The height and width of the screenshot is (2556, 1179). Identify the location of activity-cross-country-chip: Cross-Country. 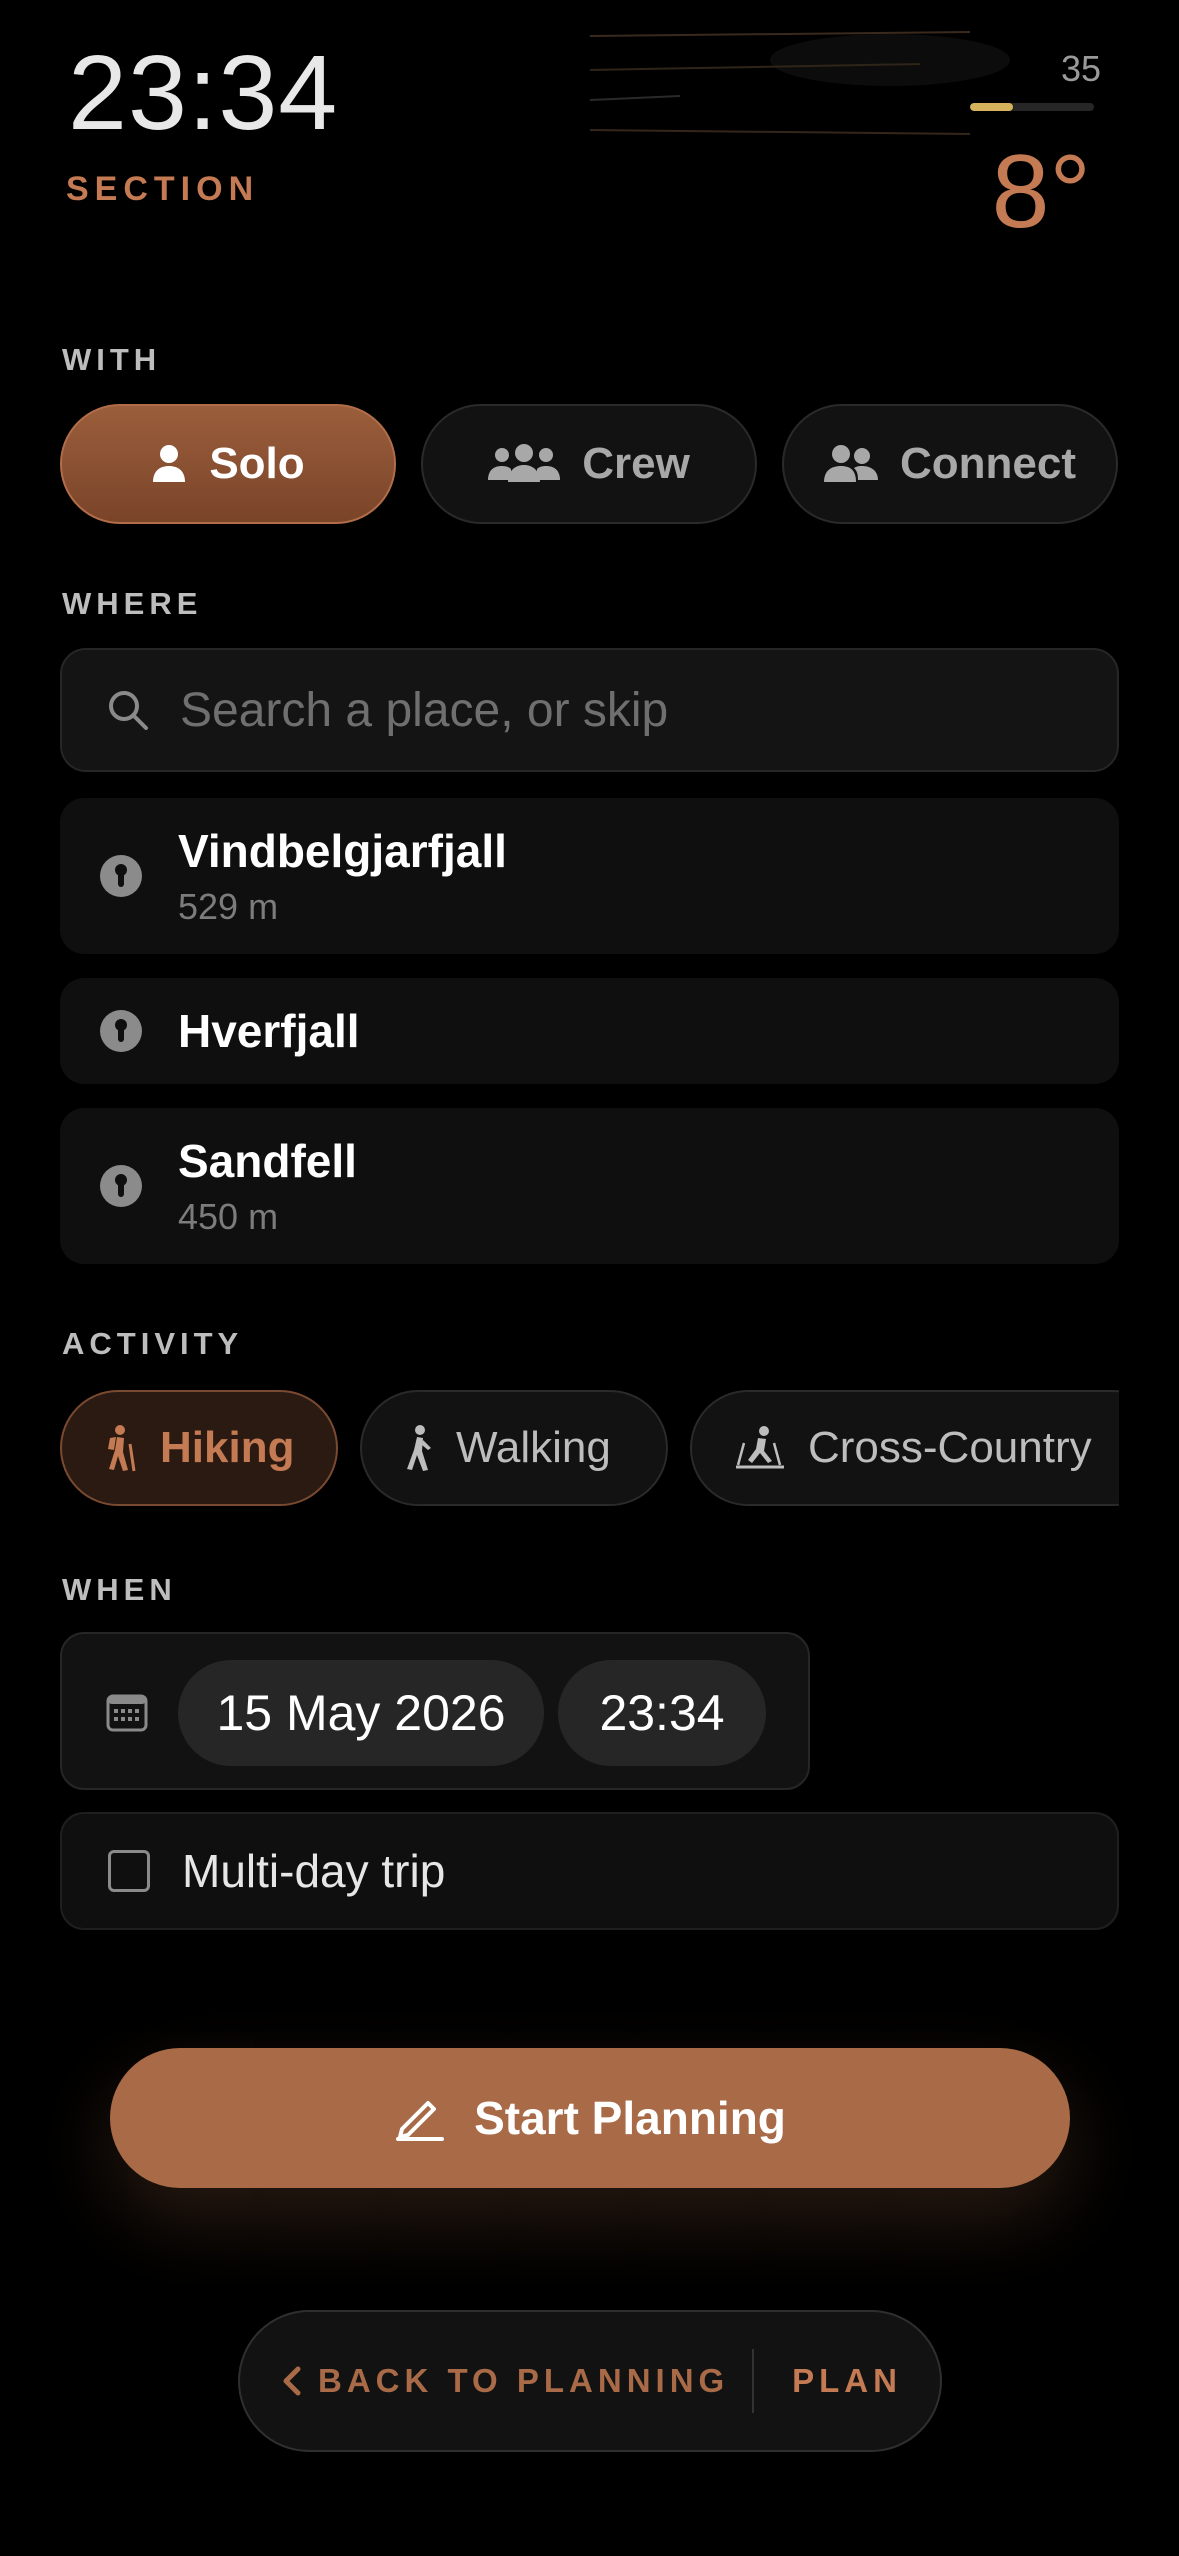
(904, 1448).